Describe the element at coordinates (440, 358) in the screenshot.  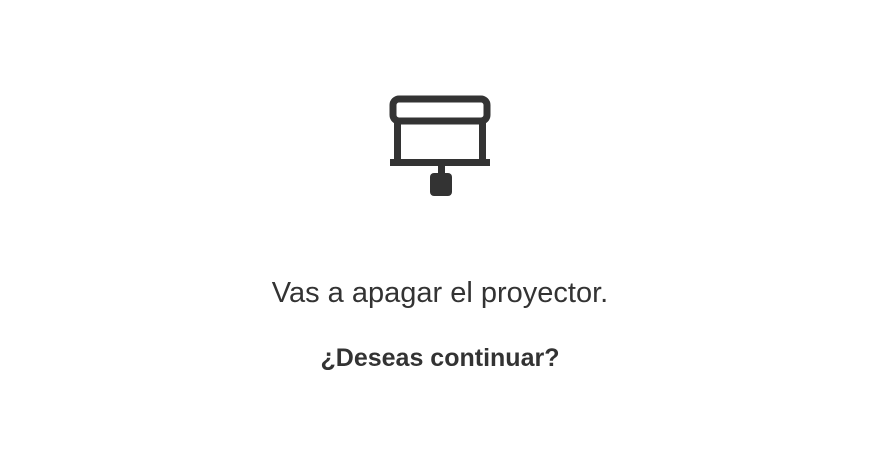
I see `dialog-question: ¿Deseas continuar?` at that location.